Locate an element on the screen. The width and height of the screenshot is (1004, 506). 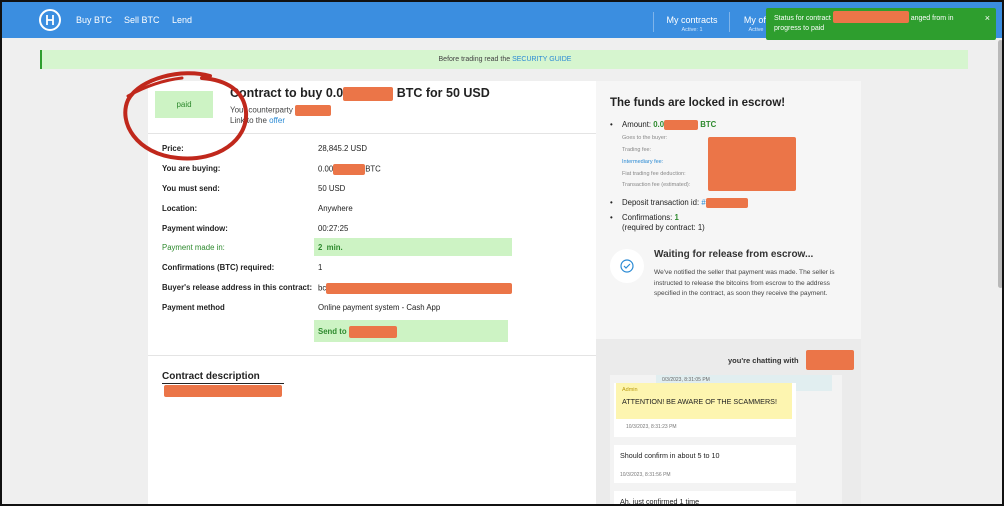
message-text: Ah, just confirmed 1 time is located at coordinates (660, 501).